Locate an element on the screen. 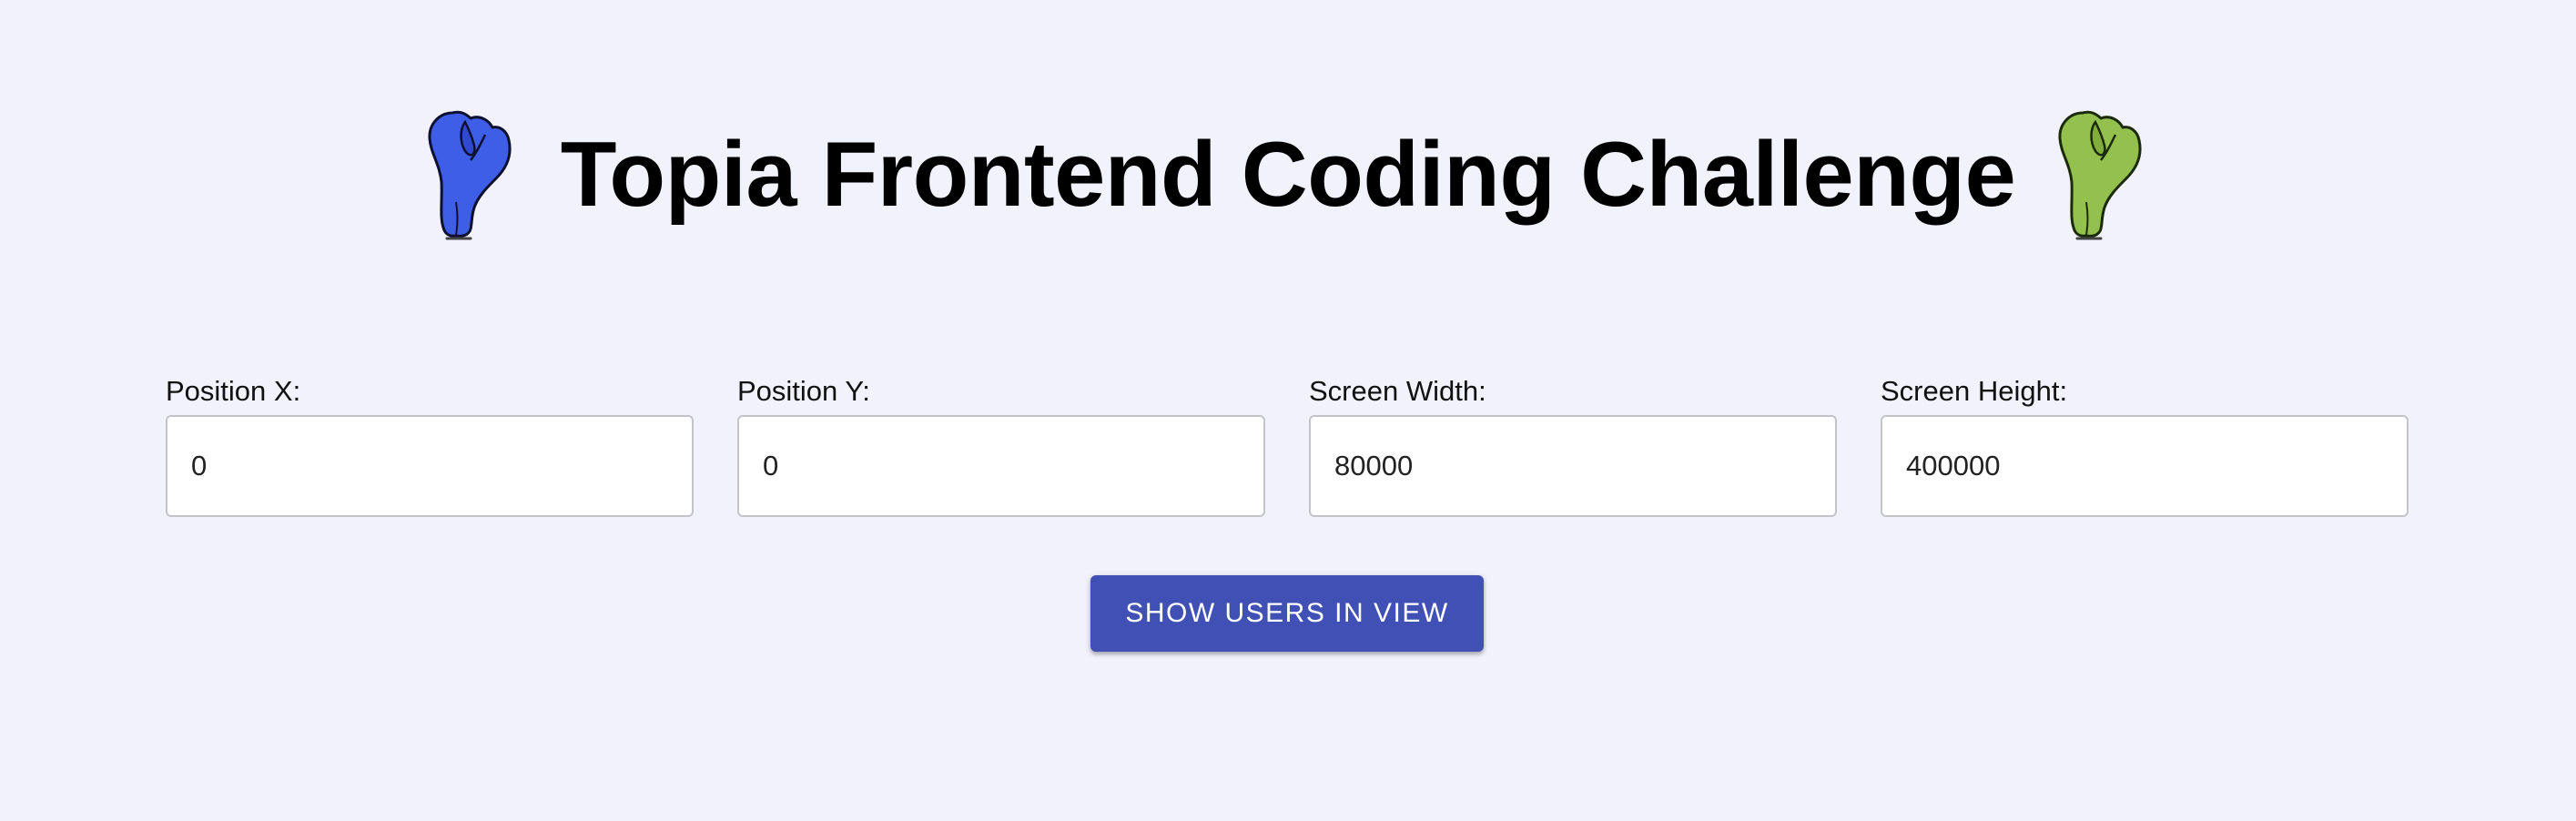  show-users-button: SHOW USERS IN VIEW is located at coordinates (1287, 613).